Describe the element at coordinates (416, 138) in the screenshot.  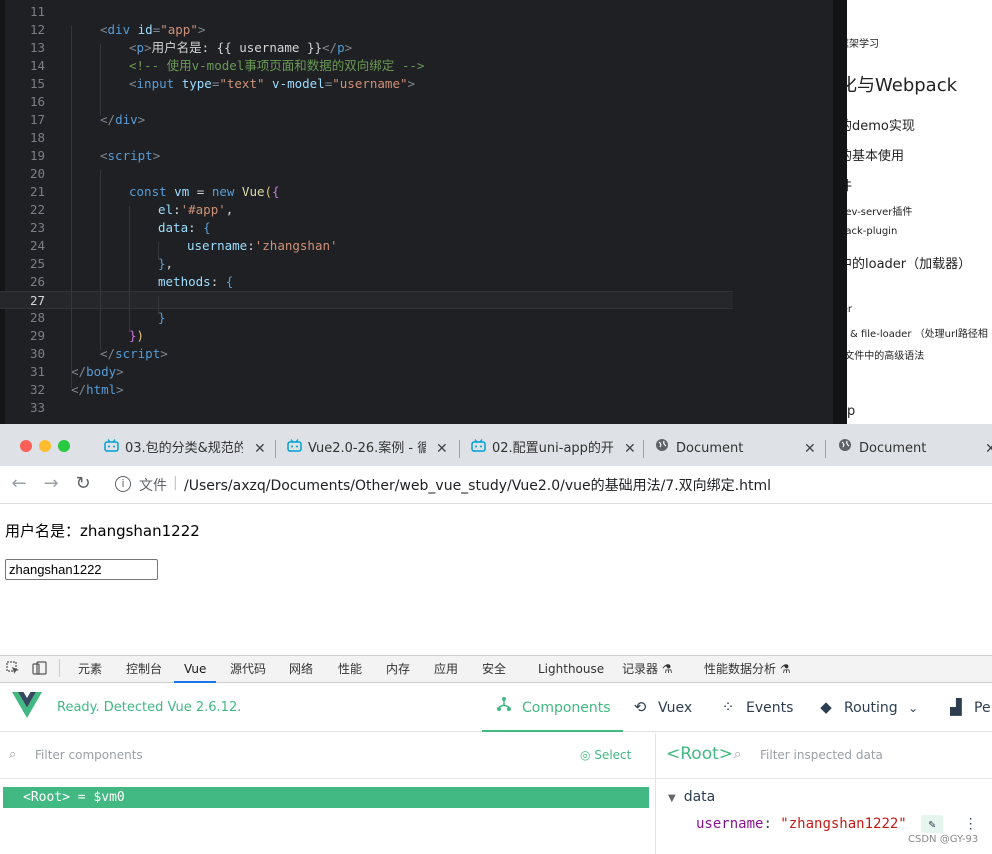
I see `code-line: 18` at that location.